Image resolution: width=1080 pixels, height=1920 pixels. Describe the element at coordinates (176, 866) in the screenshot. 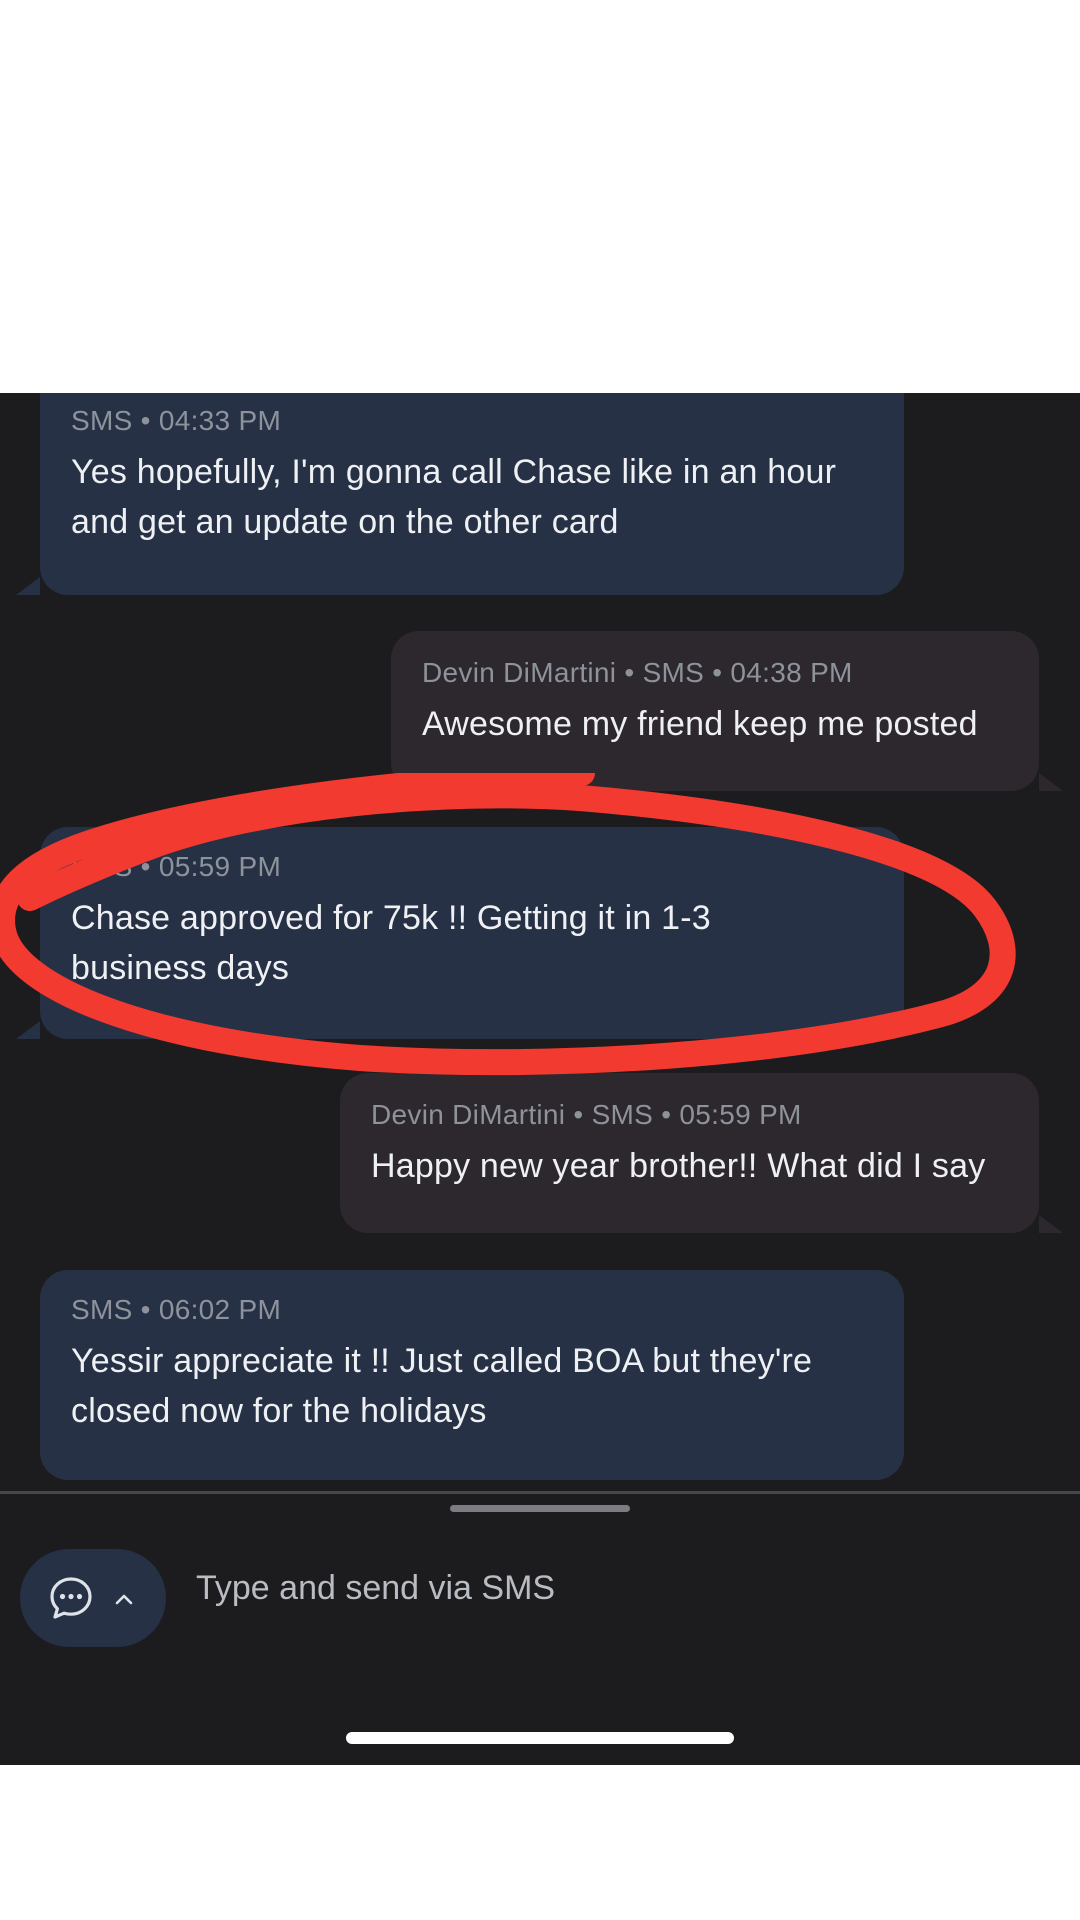

I see `message-meta: SMS • 05:59 PM` at that location.